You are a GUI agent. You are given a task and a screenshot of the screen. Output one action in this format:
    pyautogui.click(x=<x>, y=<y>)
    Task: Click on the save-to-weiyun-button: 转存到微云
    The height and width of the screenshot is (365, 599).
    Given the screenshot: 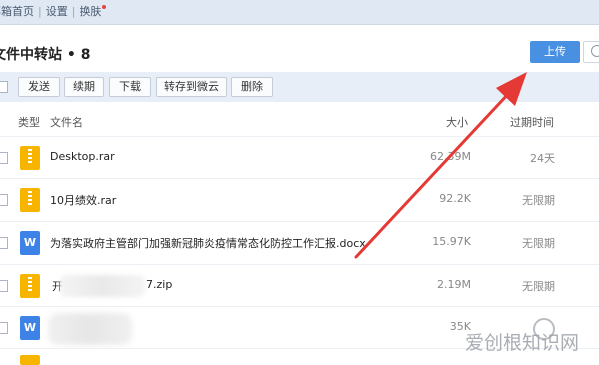 What is the action you would take?
    pyautogui.click(x=191, y=87)
    